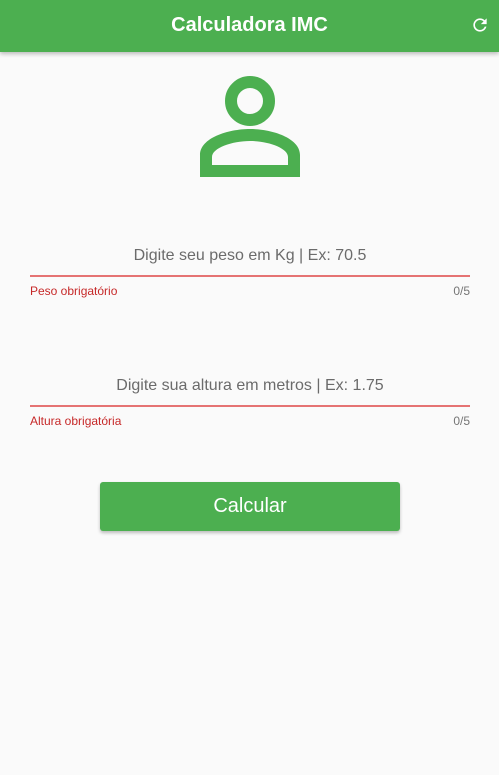  What do you see at coordinates (461, 421) in the screenshot?
I see `height-char-counter: 0/5` at bounding box center [461, 421].